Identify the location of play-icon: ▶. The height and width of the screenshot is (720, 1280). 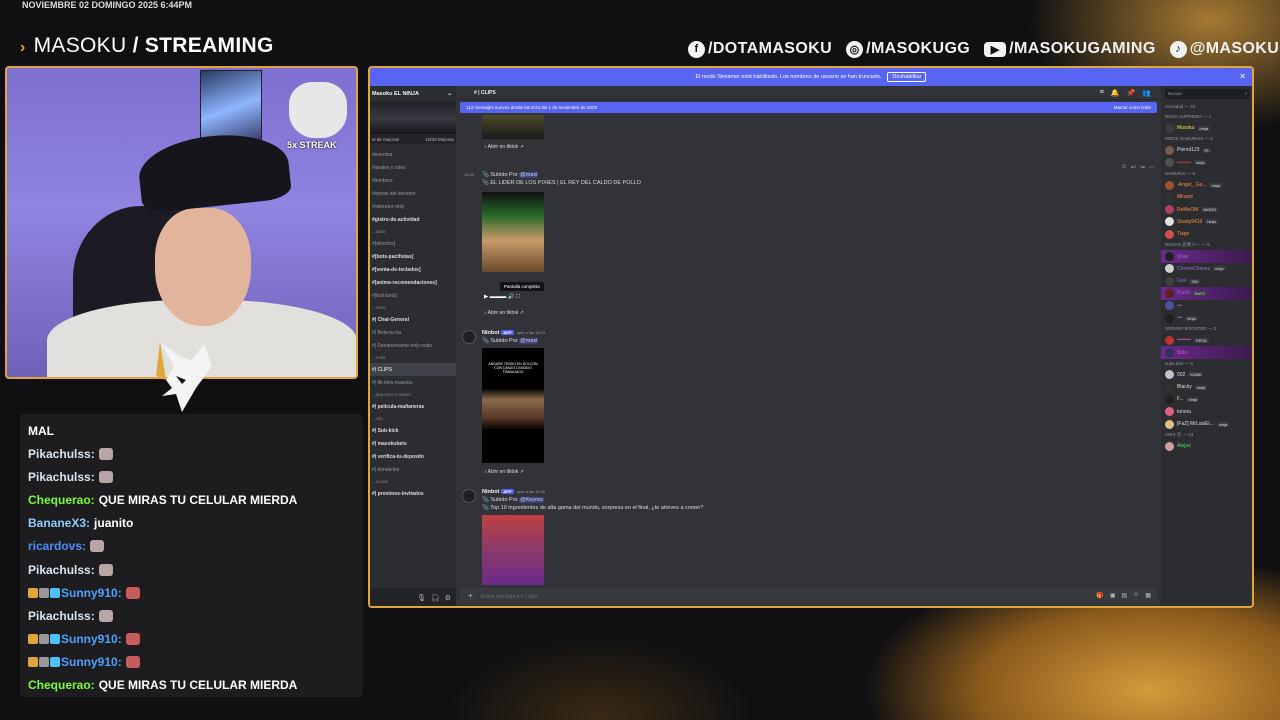
(486, 297).